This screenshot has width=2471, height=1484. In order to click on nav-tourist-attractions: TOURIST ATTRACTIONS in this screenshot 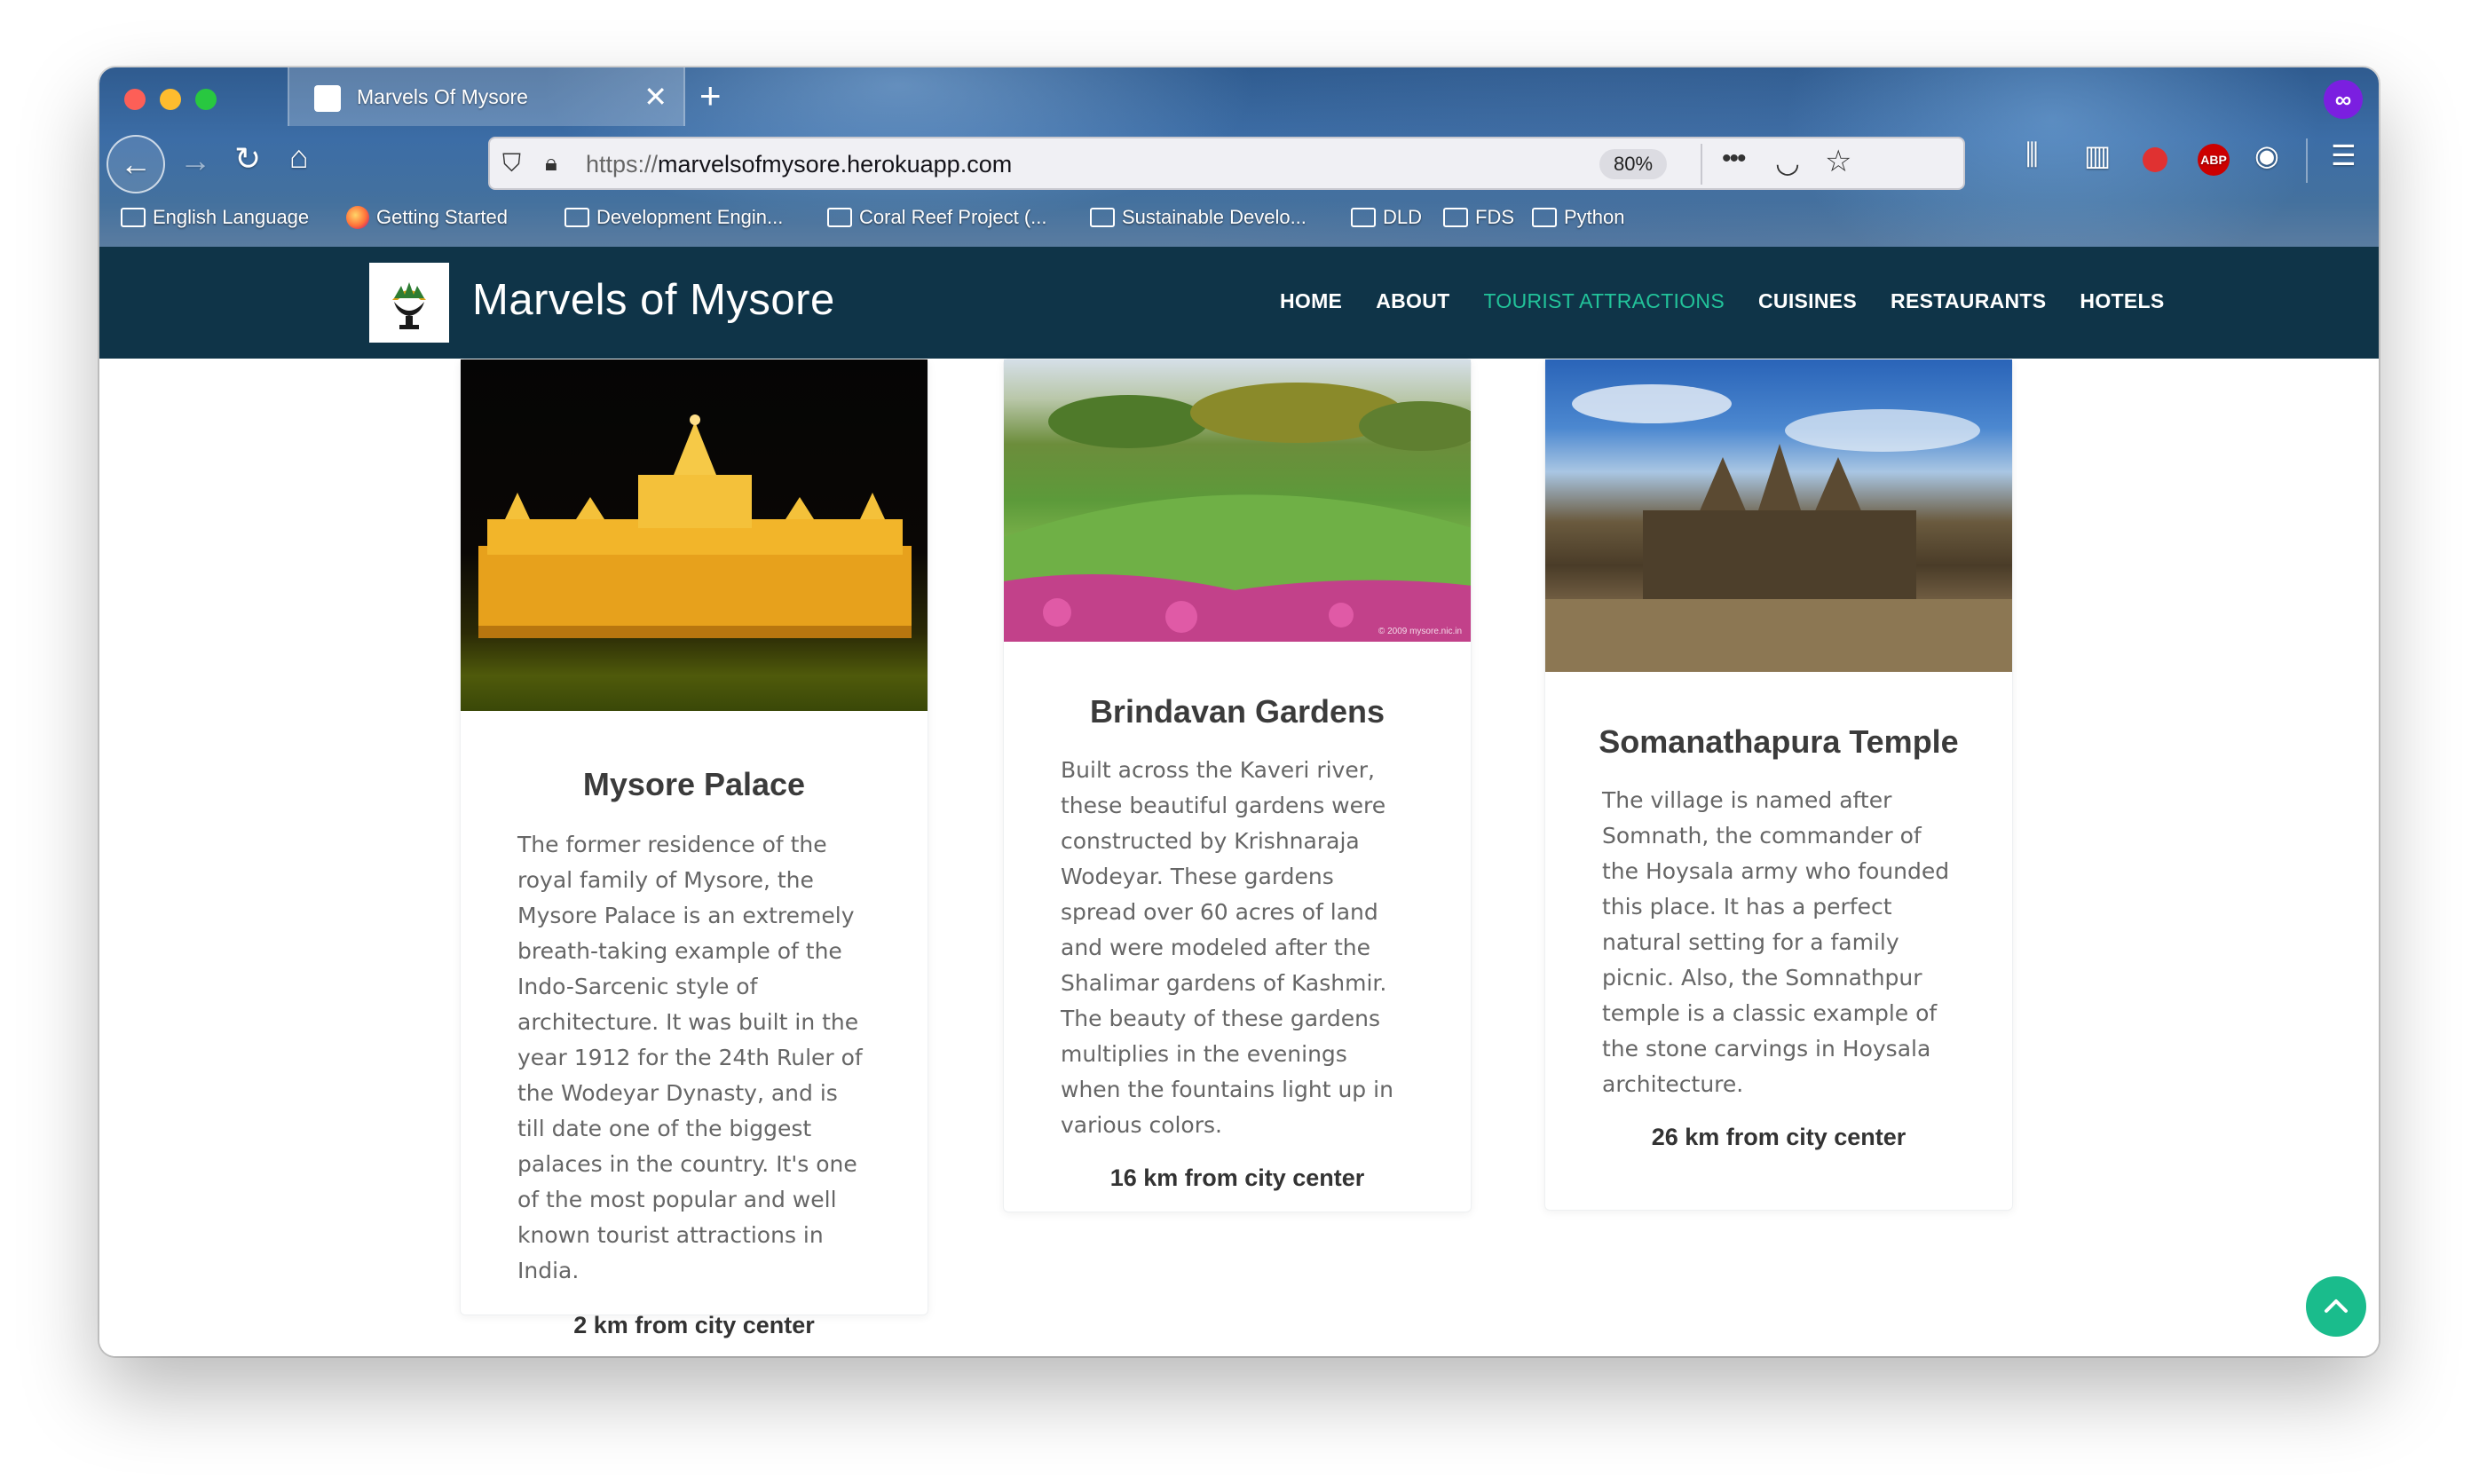, I will do `click(1604, 301)`.